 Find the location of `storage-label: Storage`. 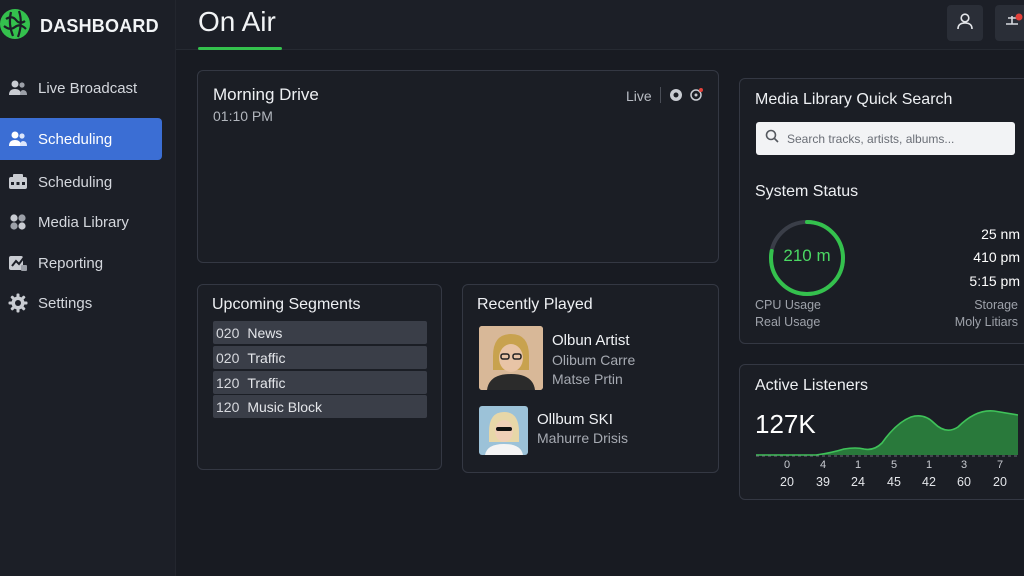

storage-label: Storage is located at coordinates (996, 305).